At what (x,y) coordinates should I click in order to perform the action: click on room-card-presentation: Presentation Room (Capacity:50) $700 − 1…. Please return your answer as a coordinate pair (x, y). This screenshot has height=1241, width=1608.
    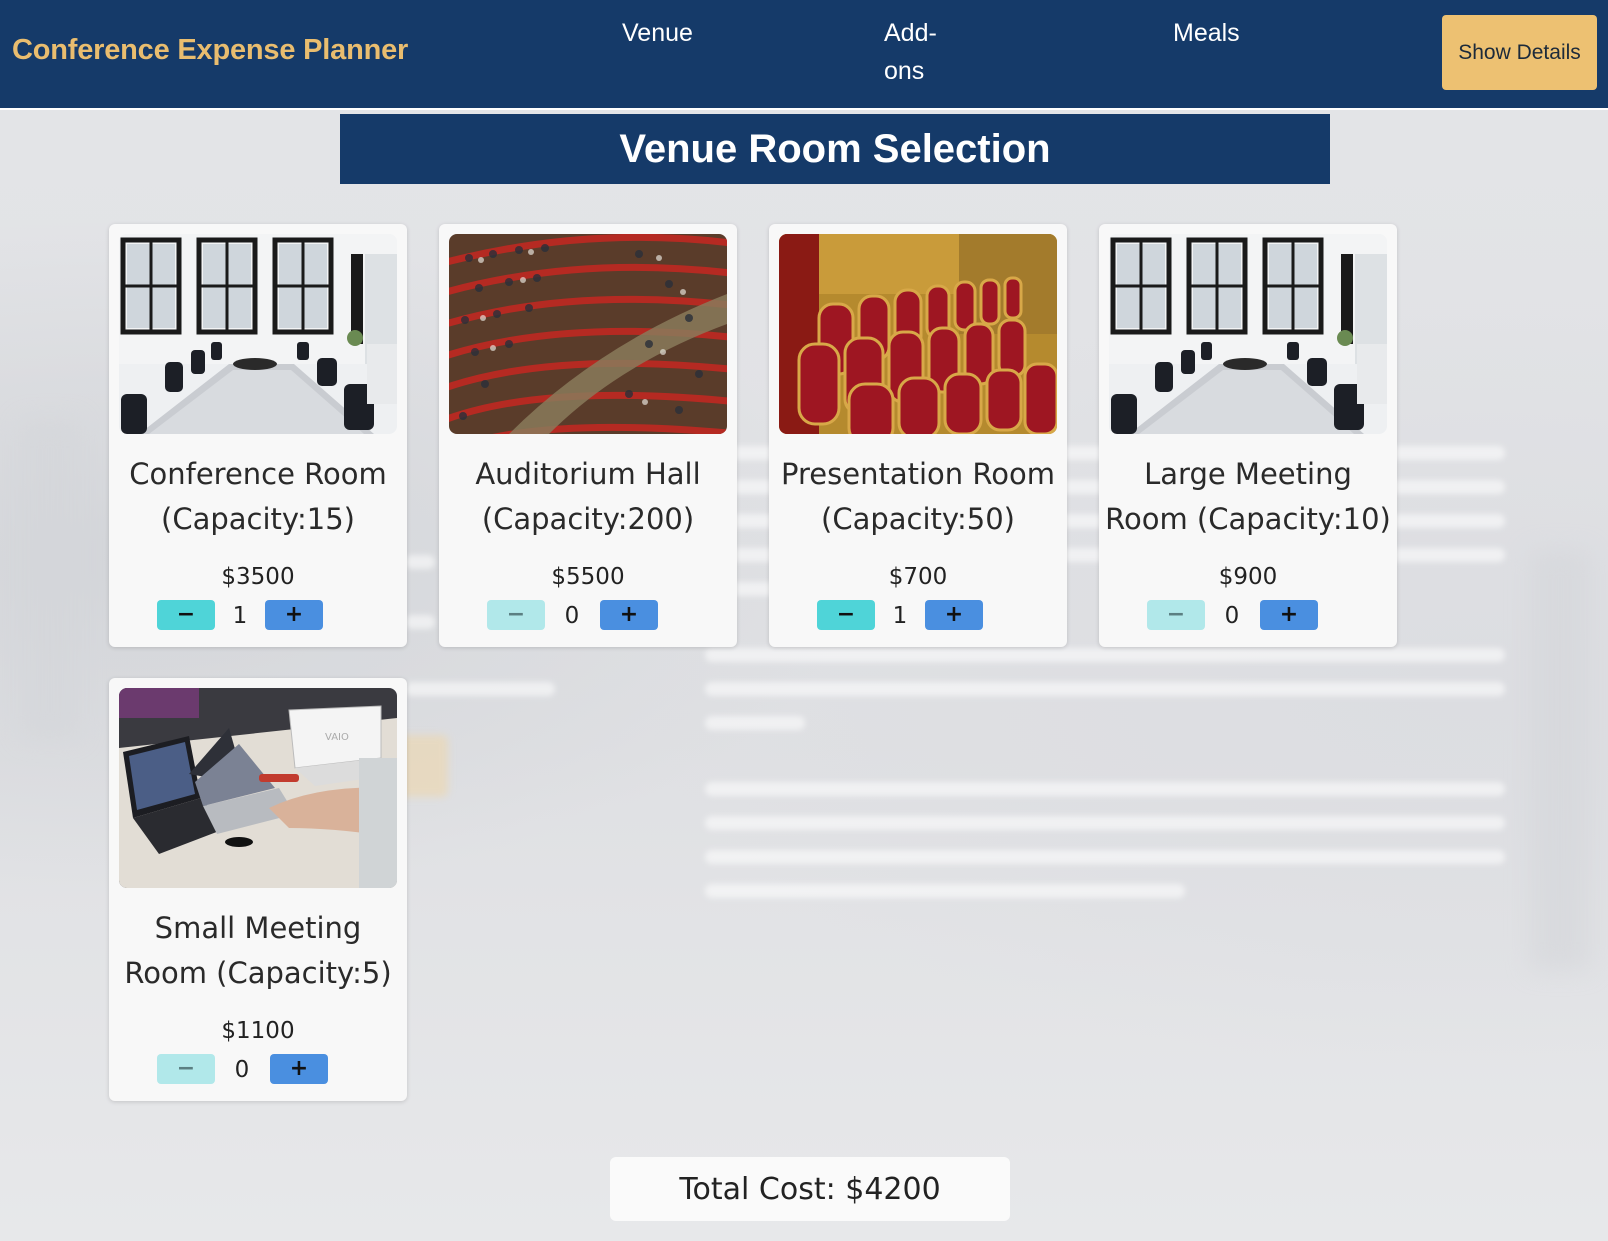
    Looking at the image, I should click on (918, 435).